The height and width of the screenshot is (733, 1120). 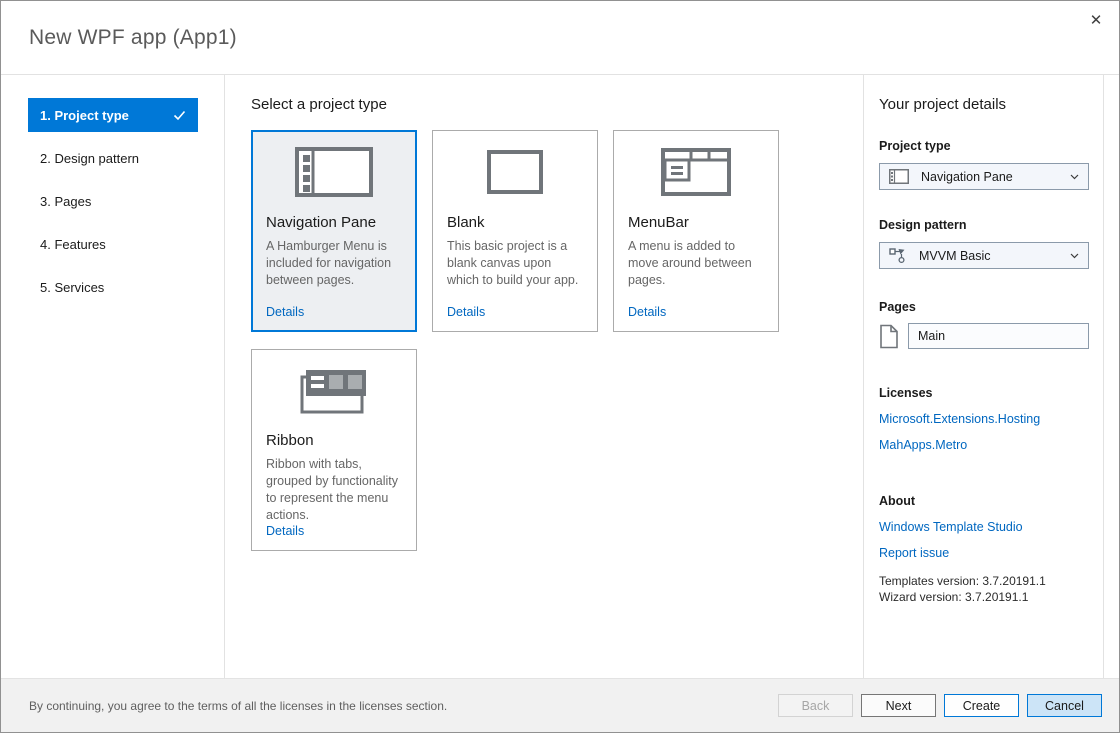 What do you see at coordinates (72, 287) in the screenshot?
I see `sidebar-item-label: 5. Services` at bounding box center [72, 287].